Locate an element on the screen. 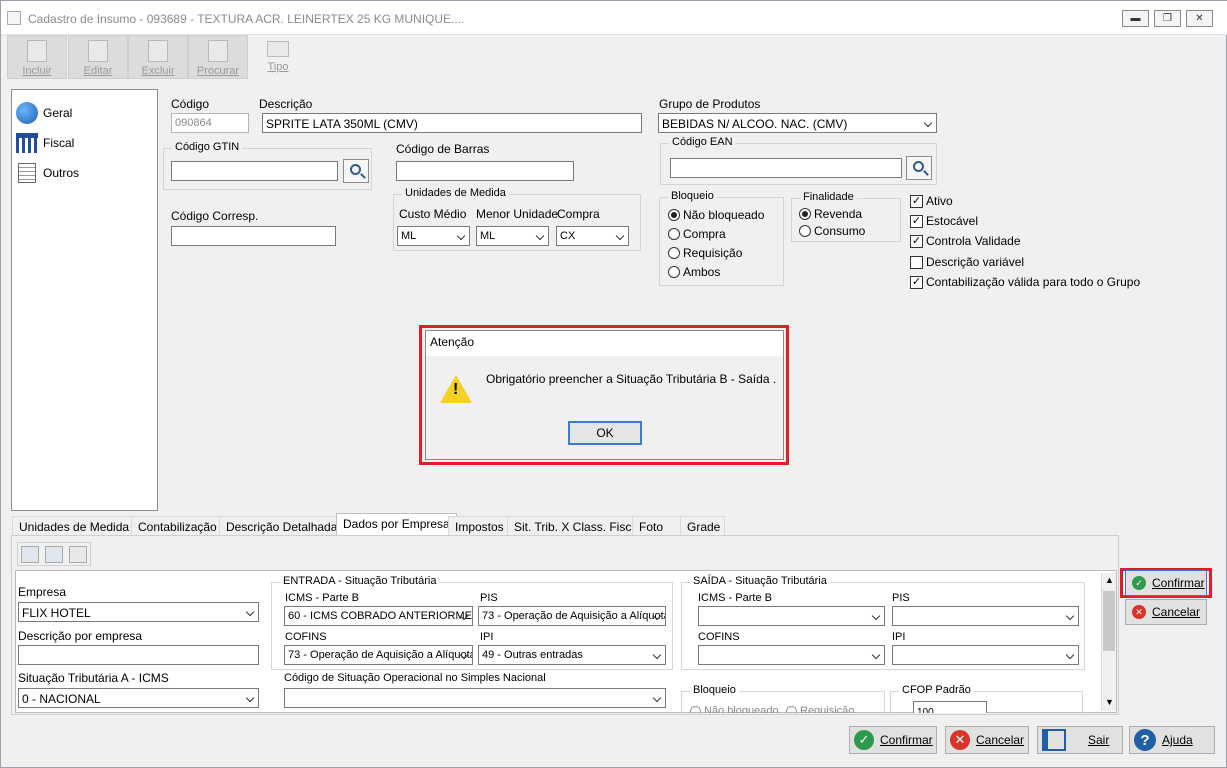 The width and height of the screenshot is (1227, 768). cfop-field: 100 is located at coordinates (950, 707).